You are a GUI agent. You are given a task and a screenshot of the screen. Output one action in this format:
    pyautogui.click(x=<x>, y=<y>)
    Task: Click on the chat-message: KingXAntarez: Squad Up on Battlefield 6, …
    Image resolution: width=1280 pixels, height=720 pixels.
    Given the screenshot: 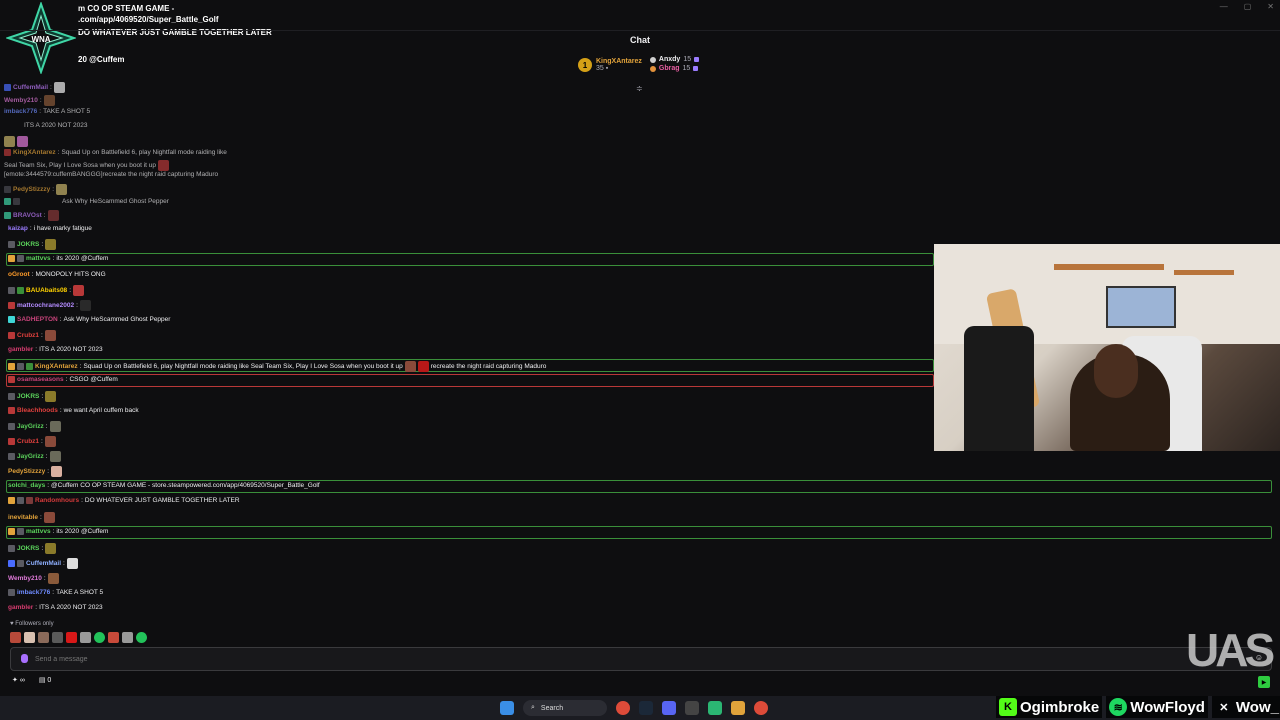 What is the action you would take?
    pyautogui.click(x=277, y=366)
    